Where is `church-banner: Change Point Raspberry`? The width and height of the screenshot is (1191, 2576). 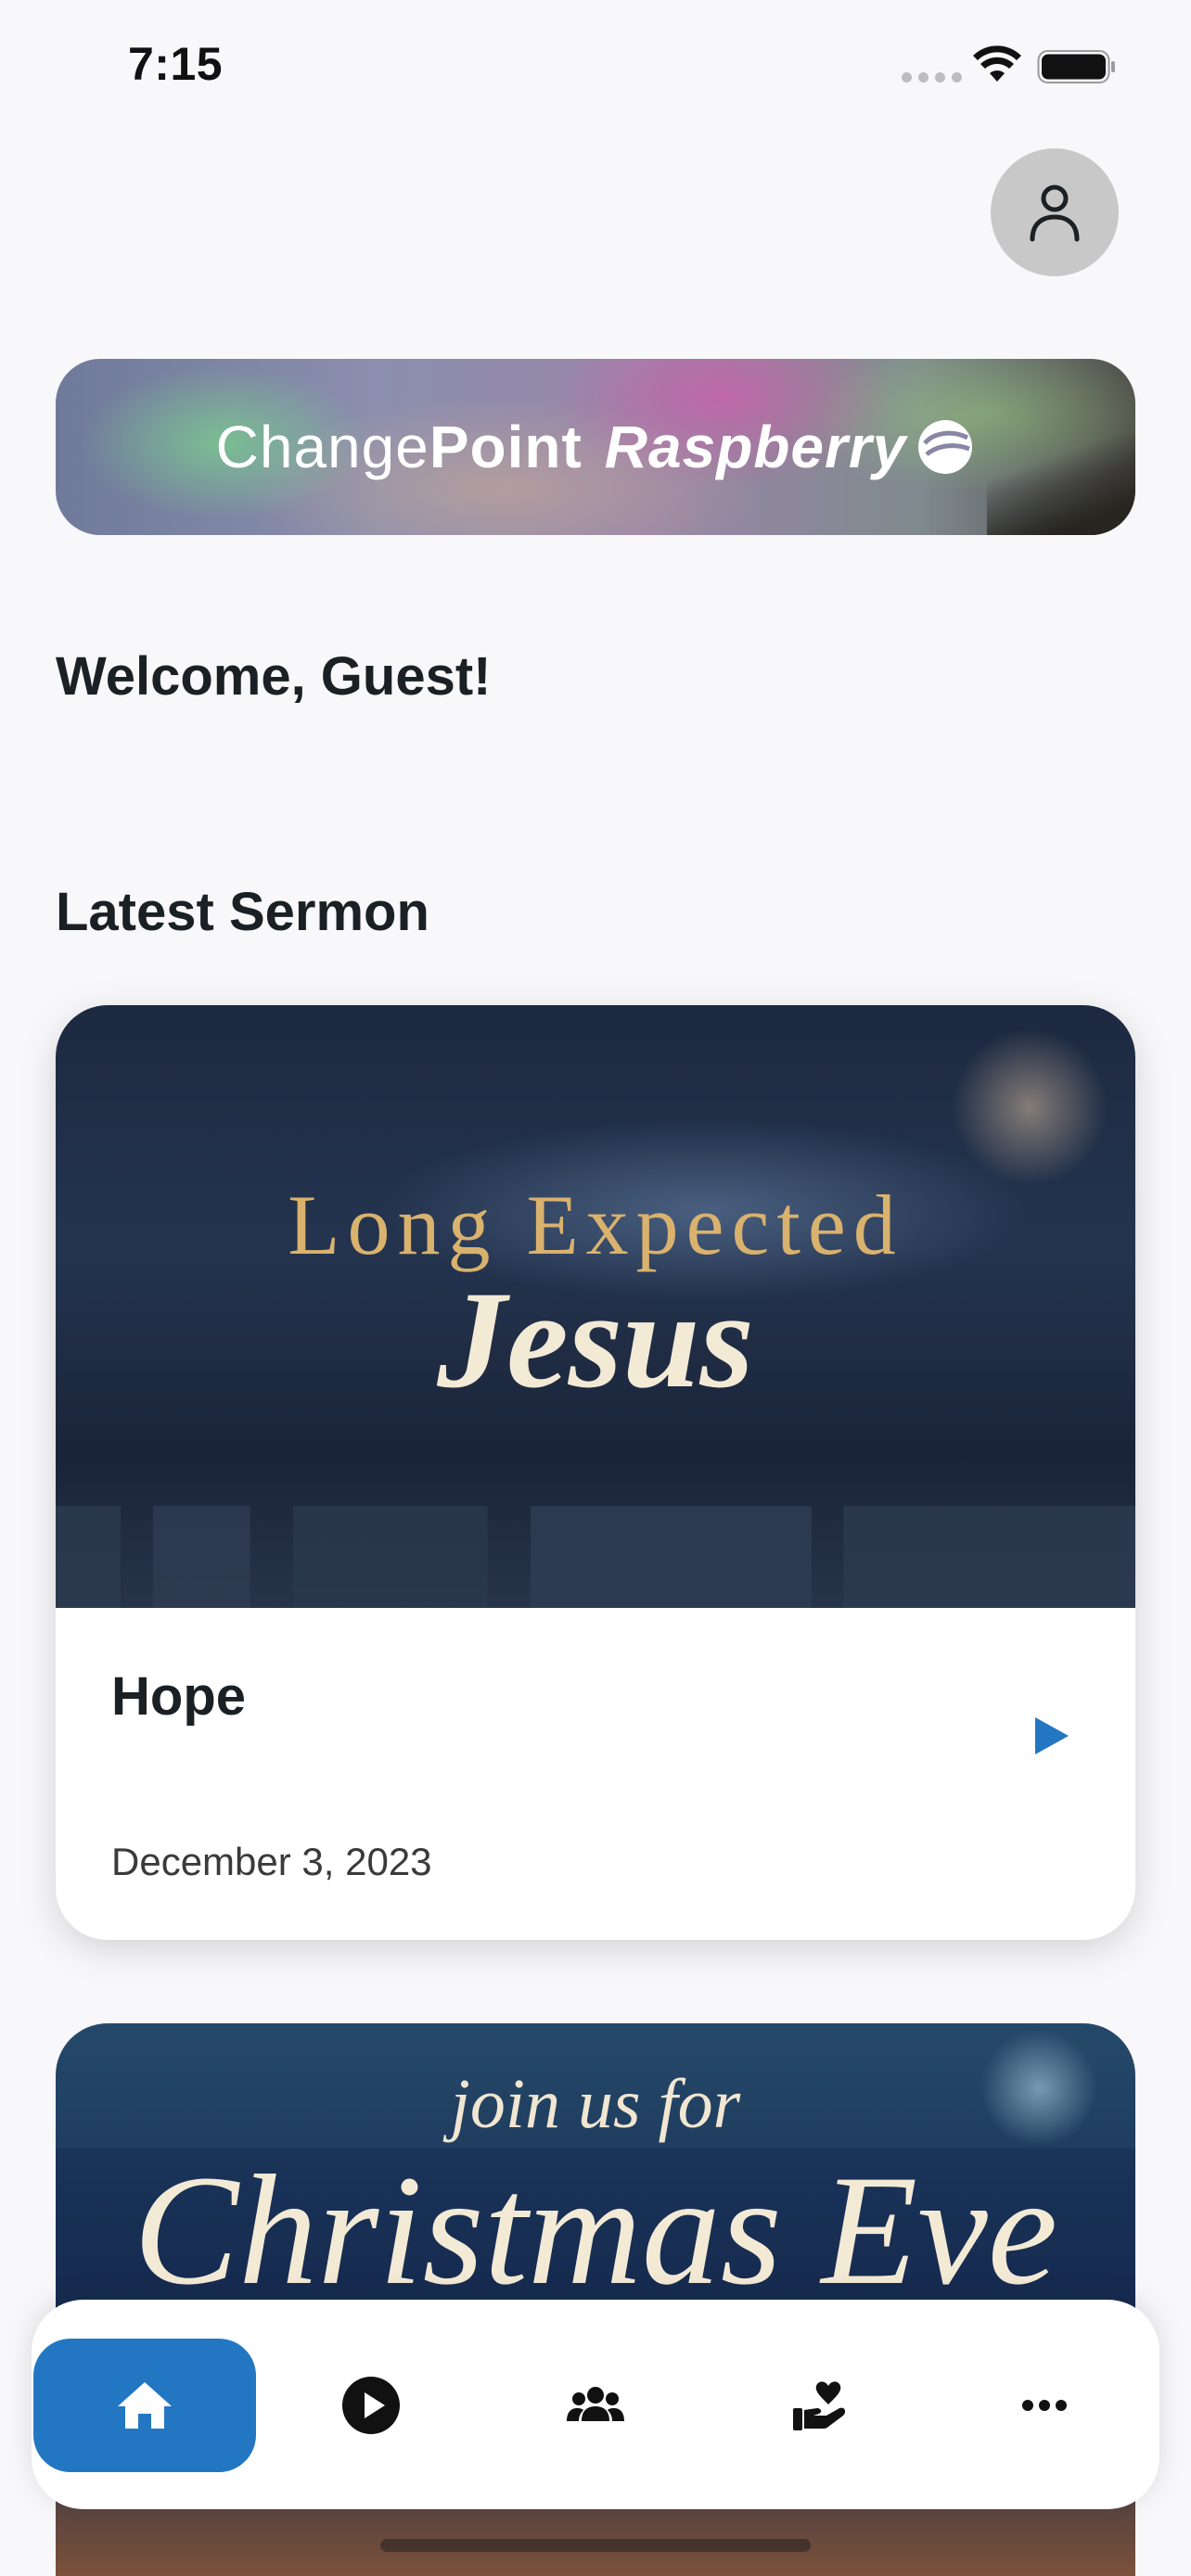
church-banner: Change Point Raspberry is located at coordinates (595, 447).